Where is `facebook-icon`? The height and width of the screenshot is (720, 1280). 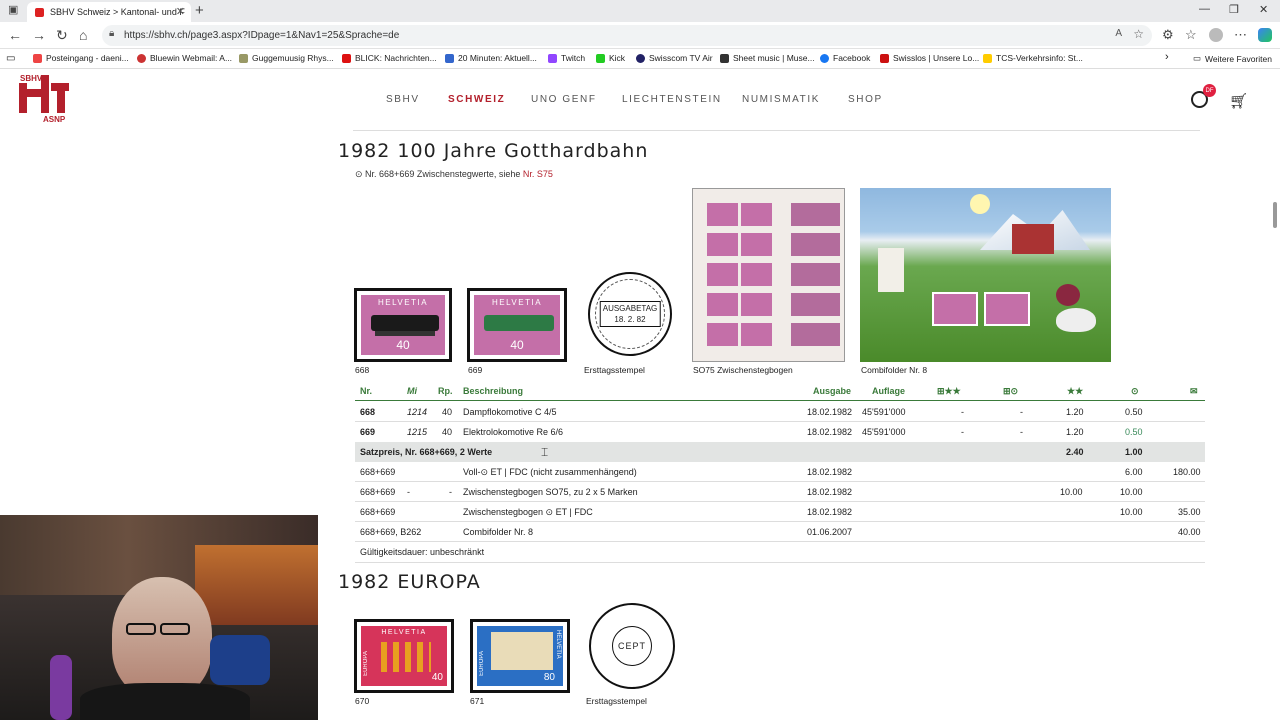
facebook-icon is located at coordinates (824, 58).